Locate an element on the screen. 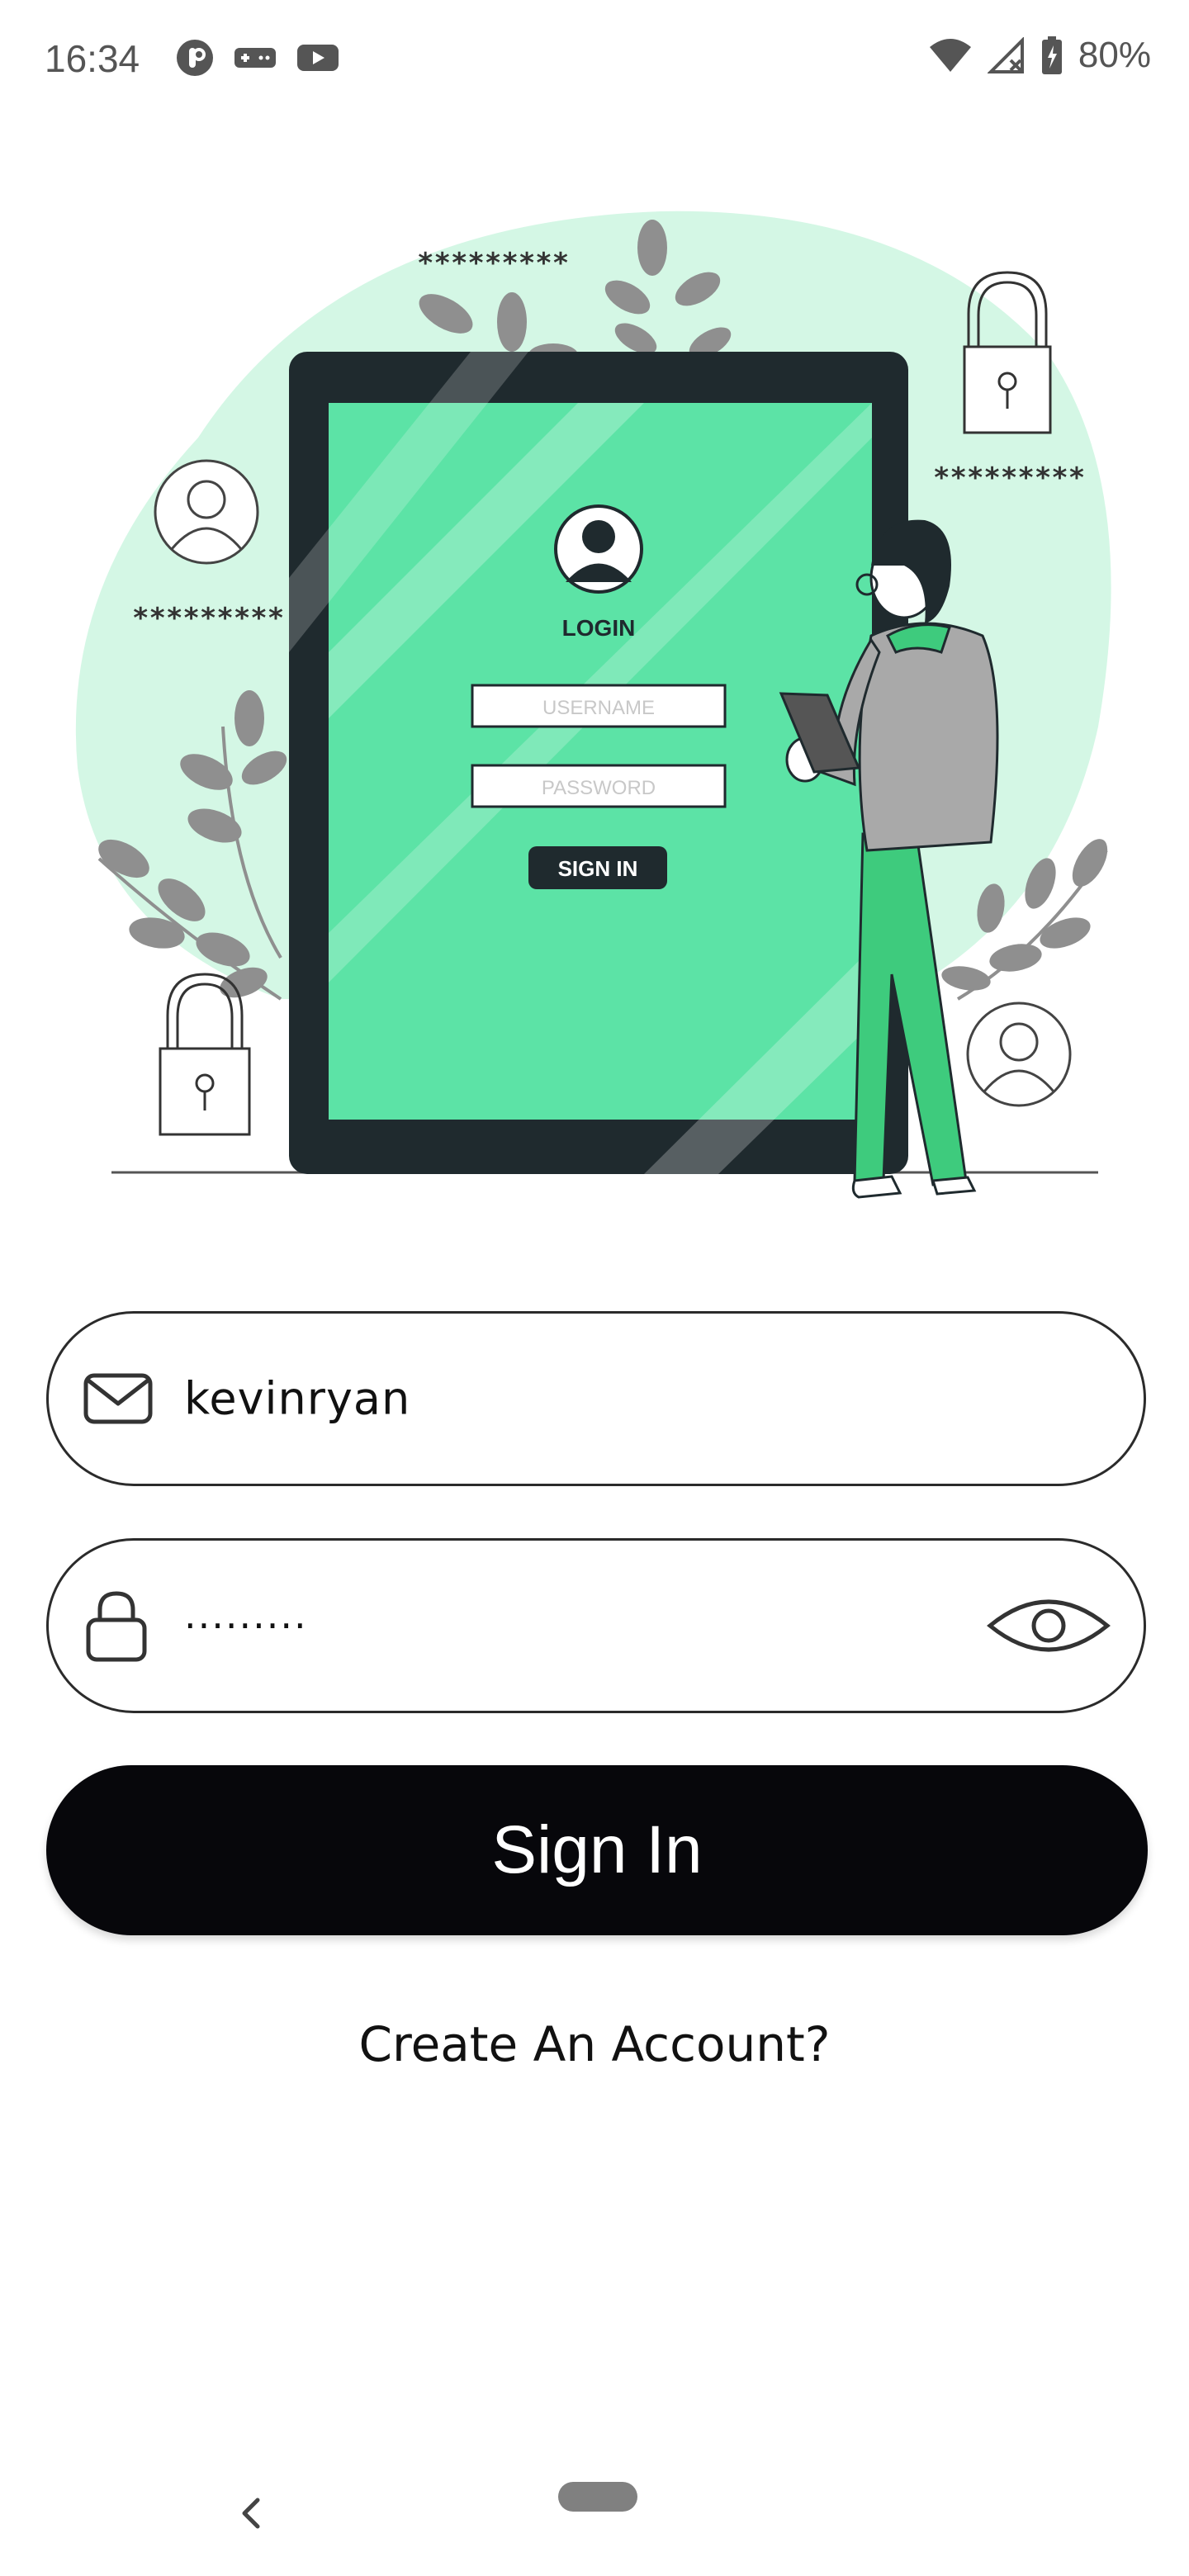 This screenshot has width=1189, height=2576. card-signin-label: SIGN IN is located at coordinates (598, 868).